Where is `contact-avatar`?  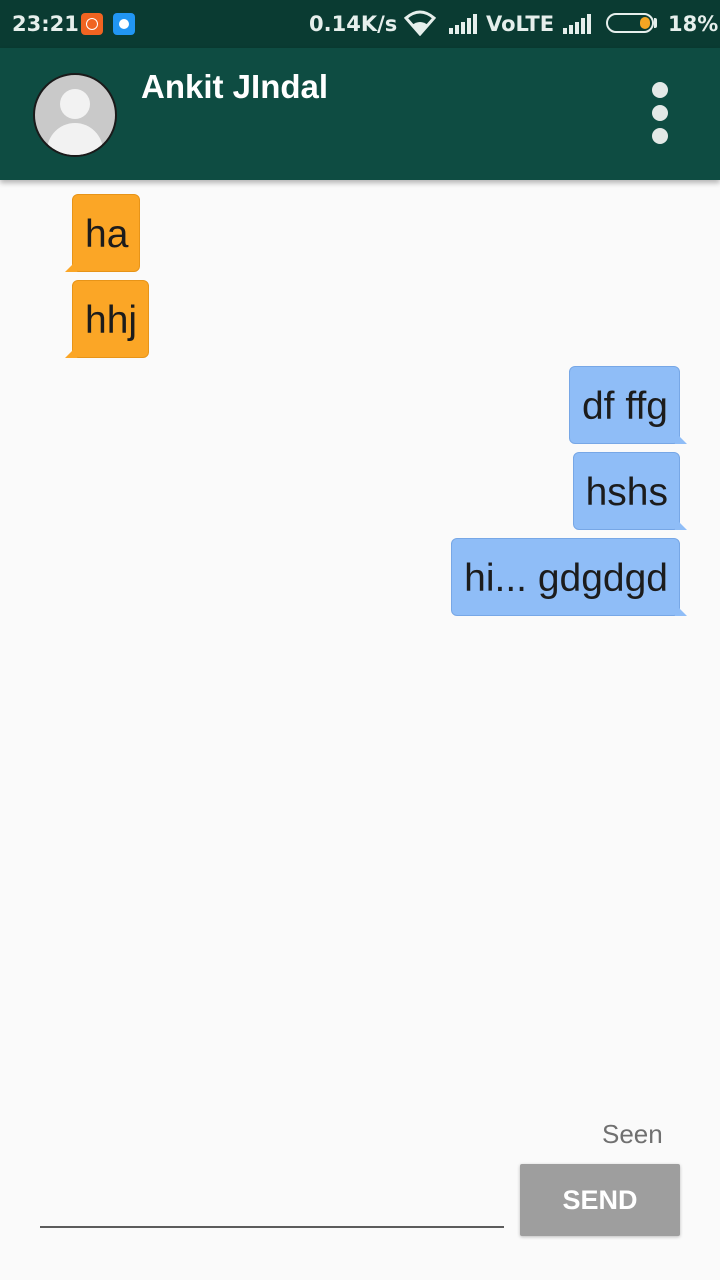
contact-avatar is located at coordinates (75, 115).